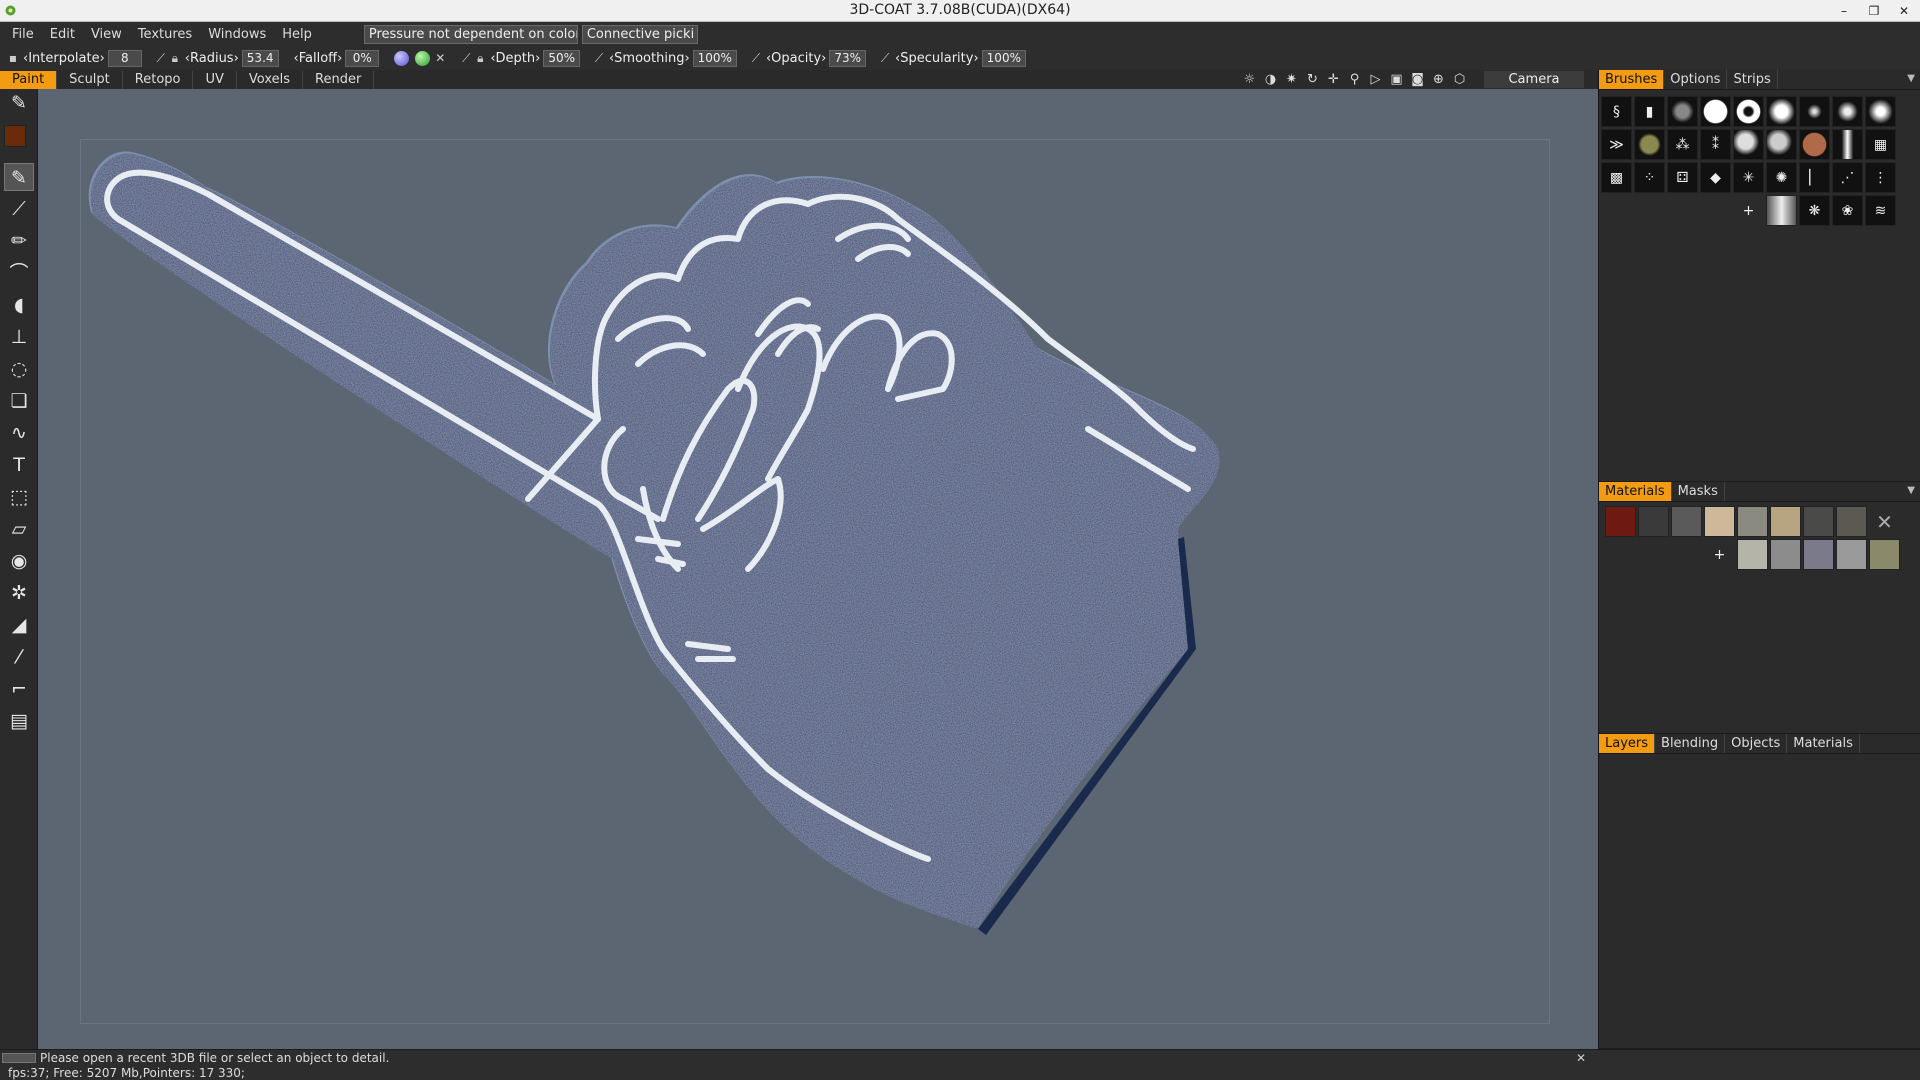 Image resolution: width=1920 pixels, height=1080 pixels. Describe the element at coordinates (19, 209) in the screenshot. I see `airbrush-icon: ⟋` at that location.